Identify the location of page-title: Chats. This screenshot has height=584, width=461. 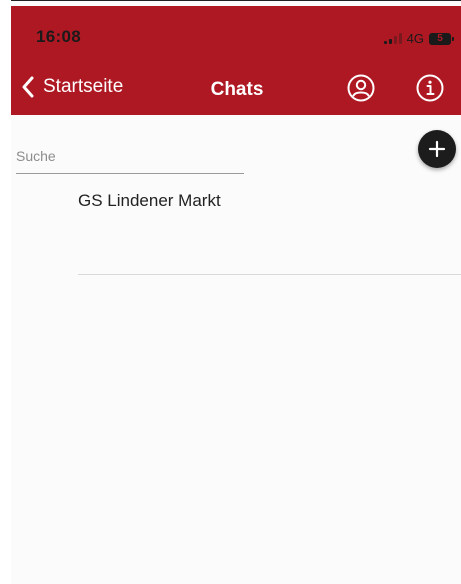
(237, 89).